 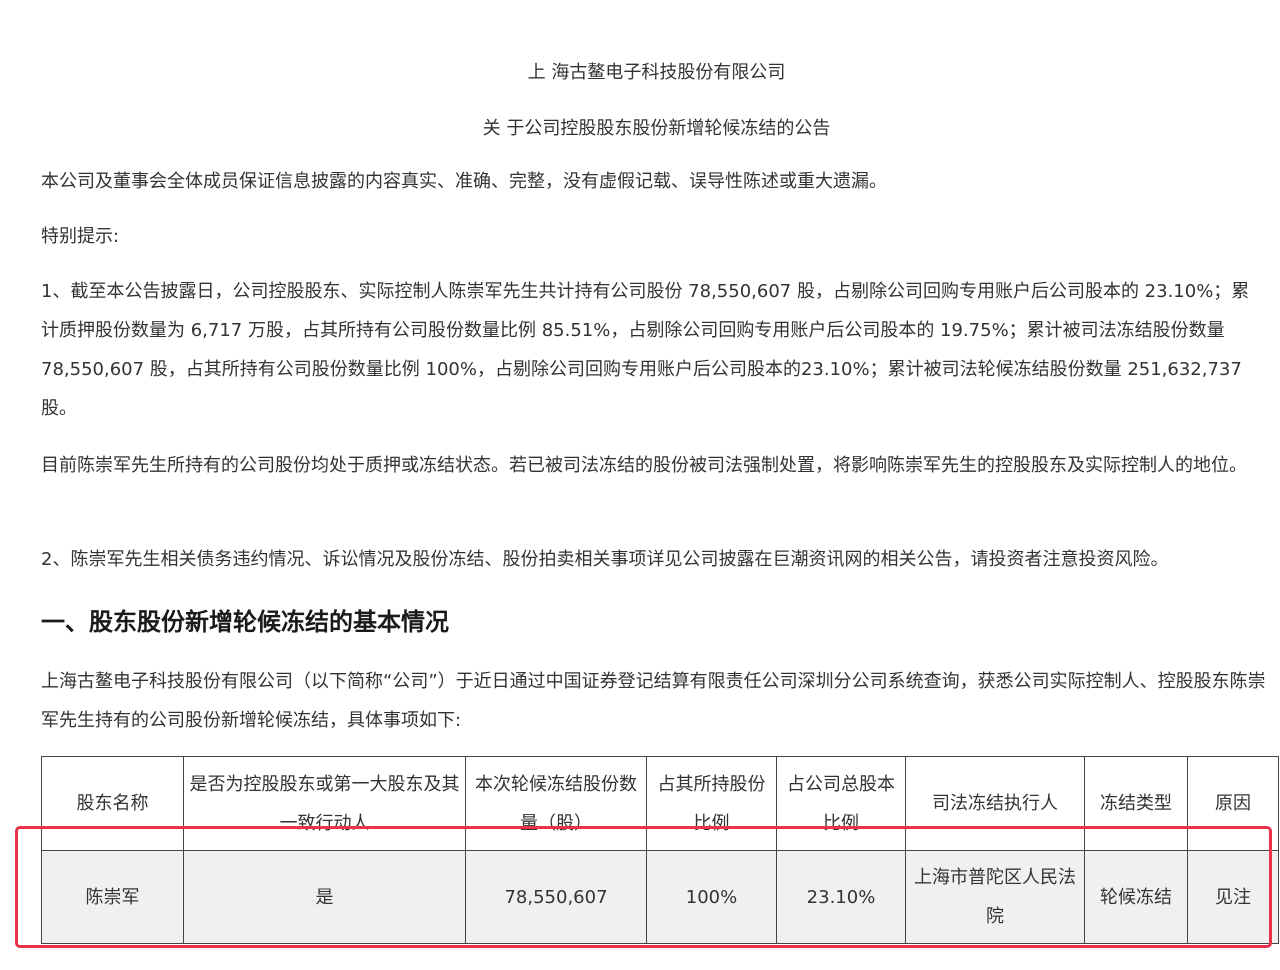 What do you see at coordinates (324, 803) in the screenshot?
I see `col-is-controlling: 是否为控股股东或第一大股东及其一致行动人` at bounding box center [324, 803].